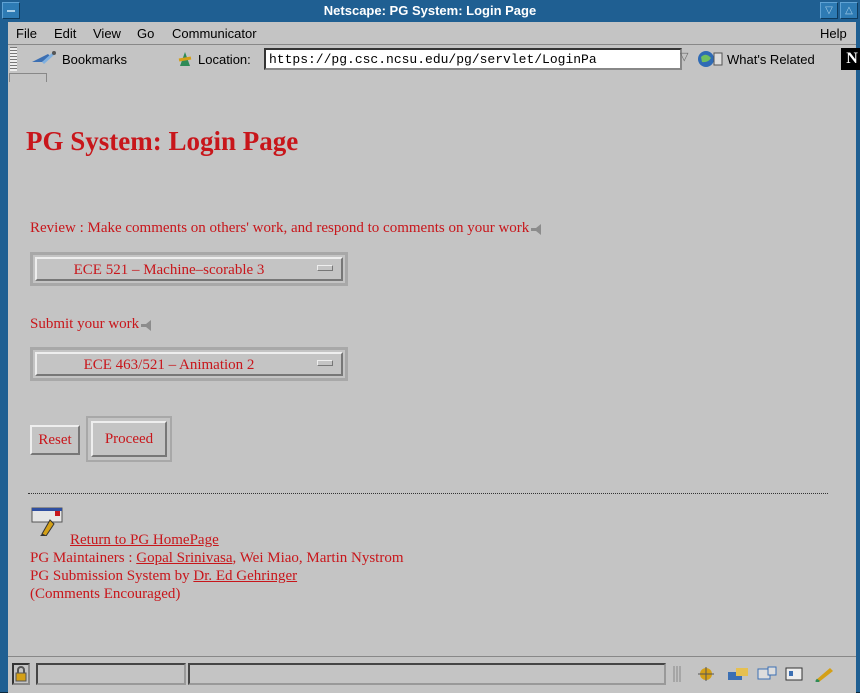 This screenshot has height=693, width=860. Describe the element at coordinates (833, 33) in the screenshot. I see `menu-help: Help` at that location.